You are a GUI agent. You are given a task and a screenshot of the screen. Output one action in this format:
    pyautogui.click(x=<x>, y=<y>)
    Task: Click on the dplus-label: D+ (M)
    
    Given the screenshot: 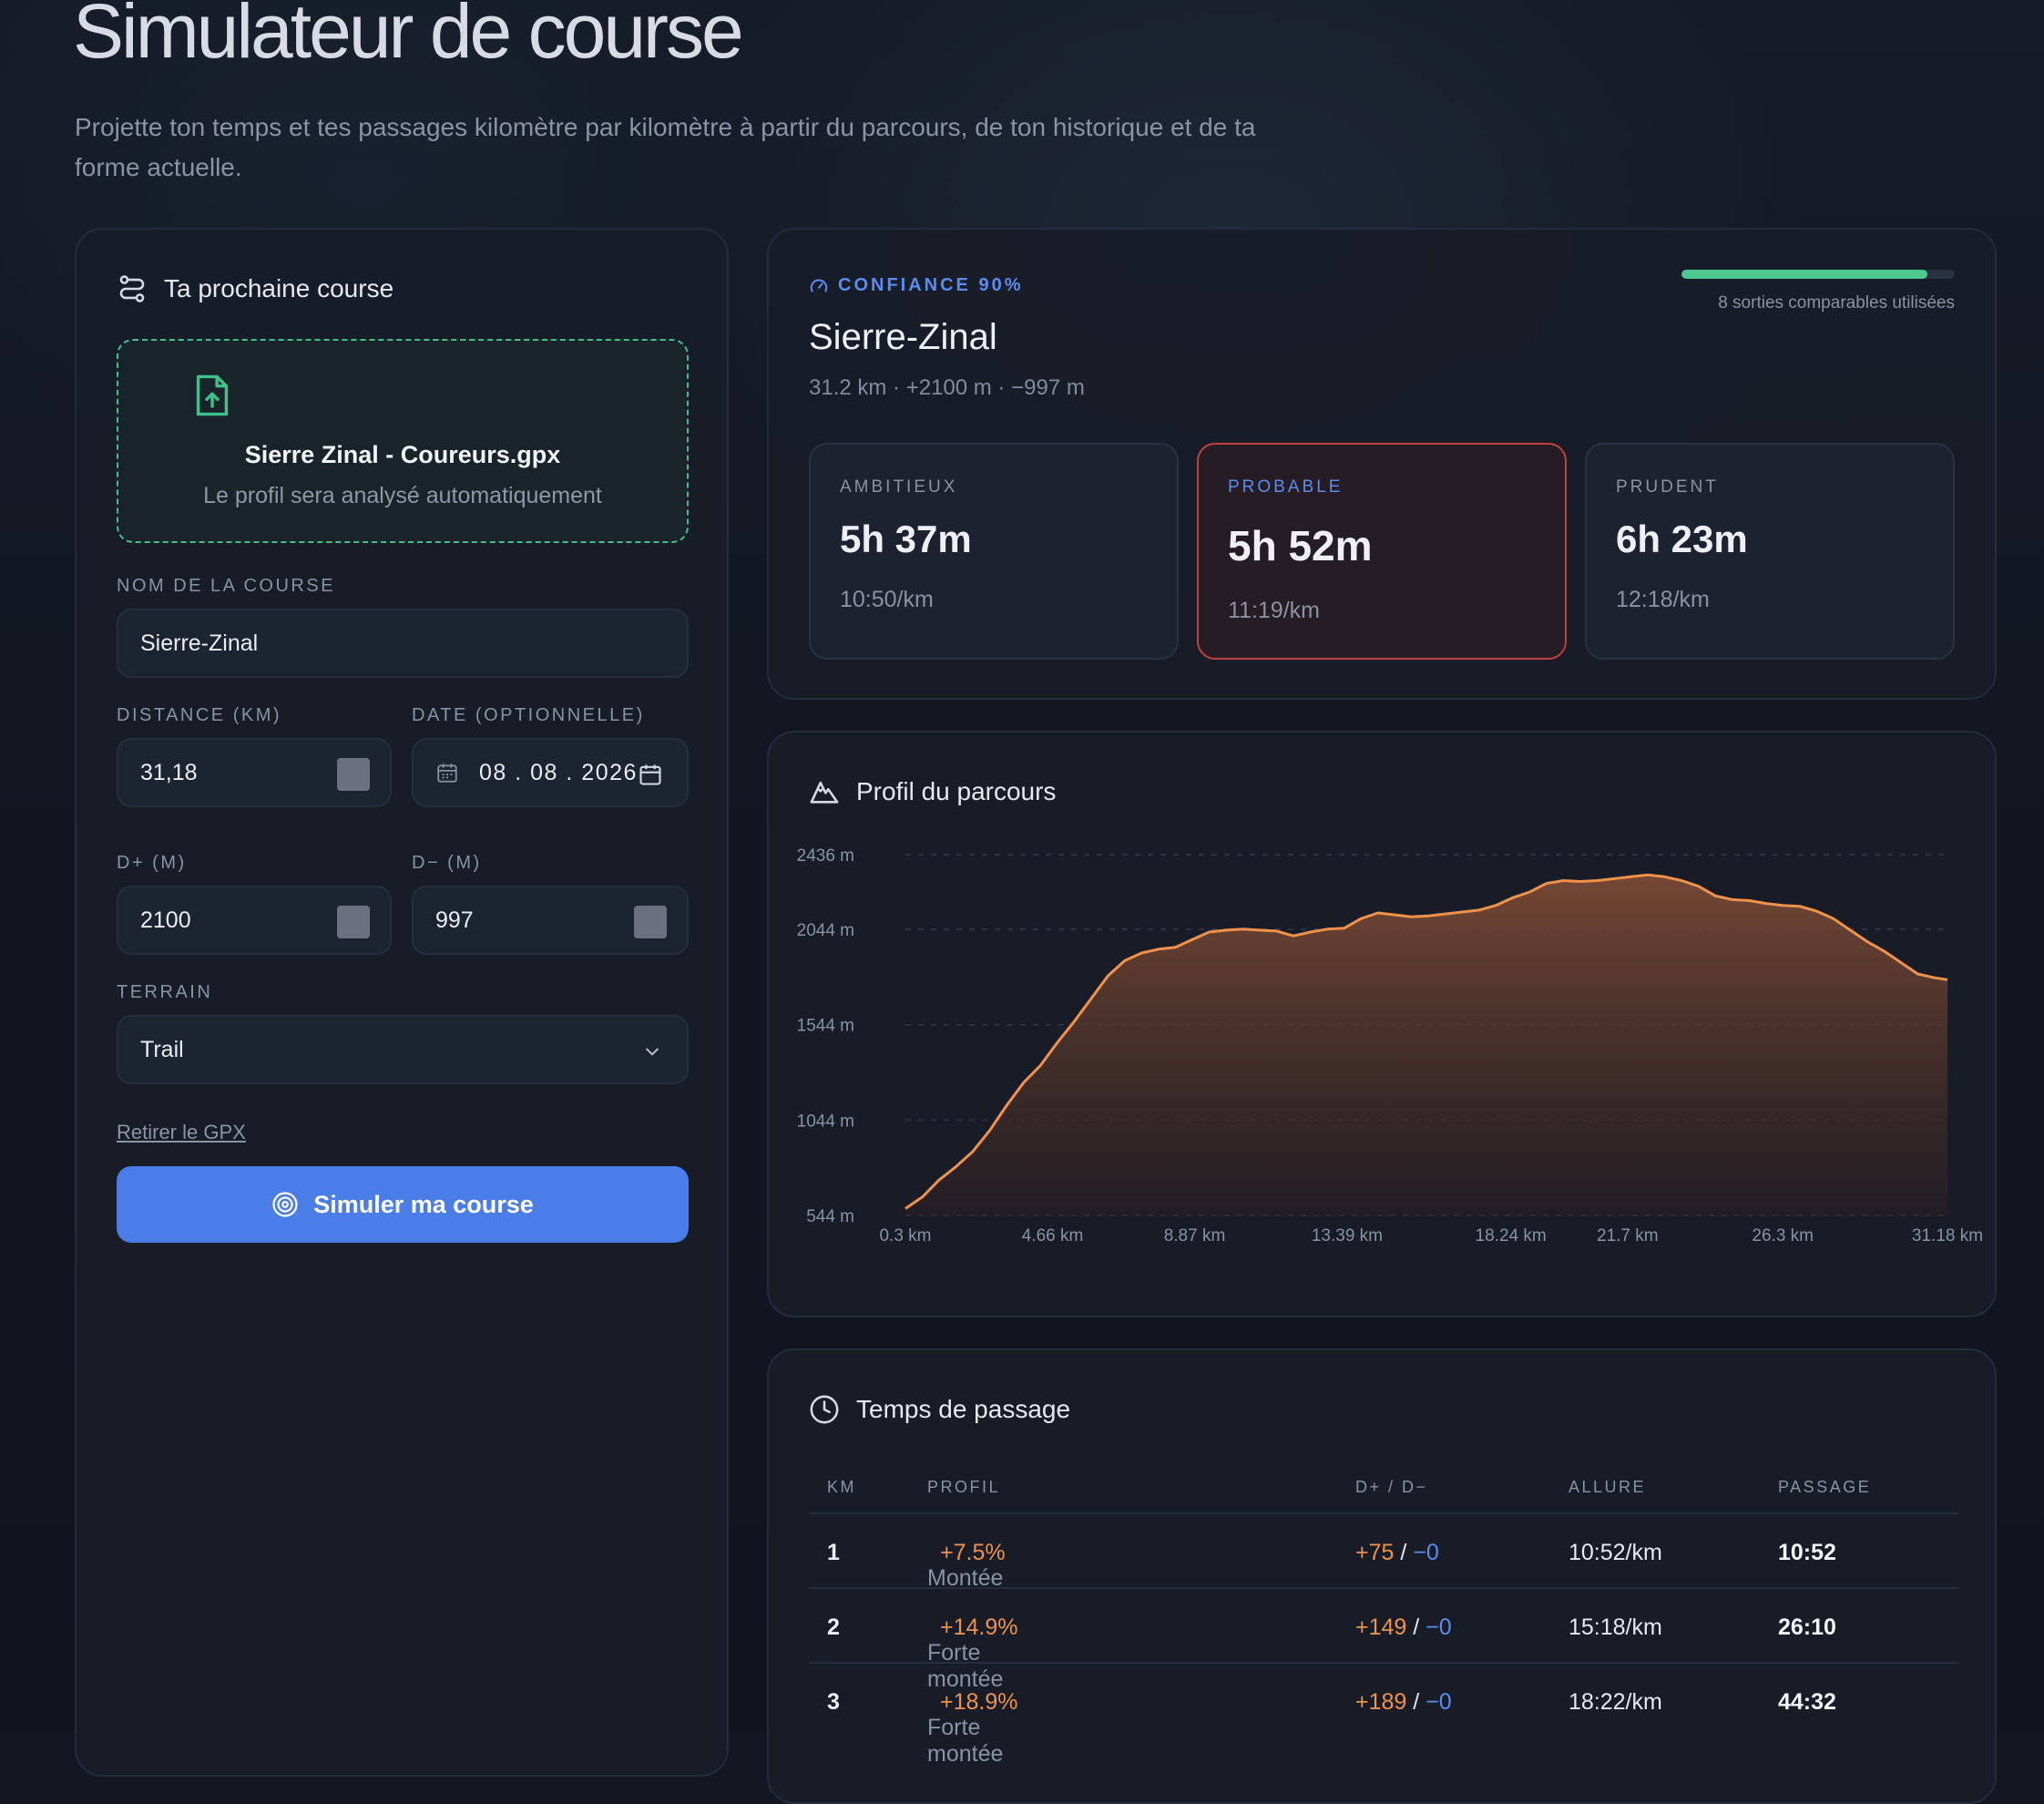 What is the action you would take?
    pyautogui.click(x=152, y=864)
    